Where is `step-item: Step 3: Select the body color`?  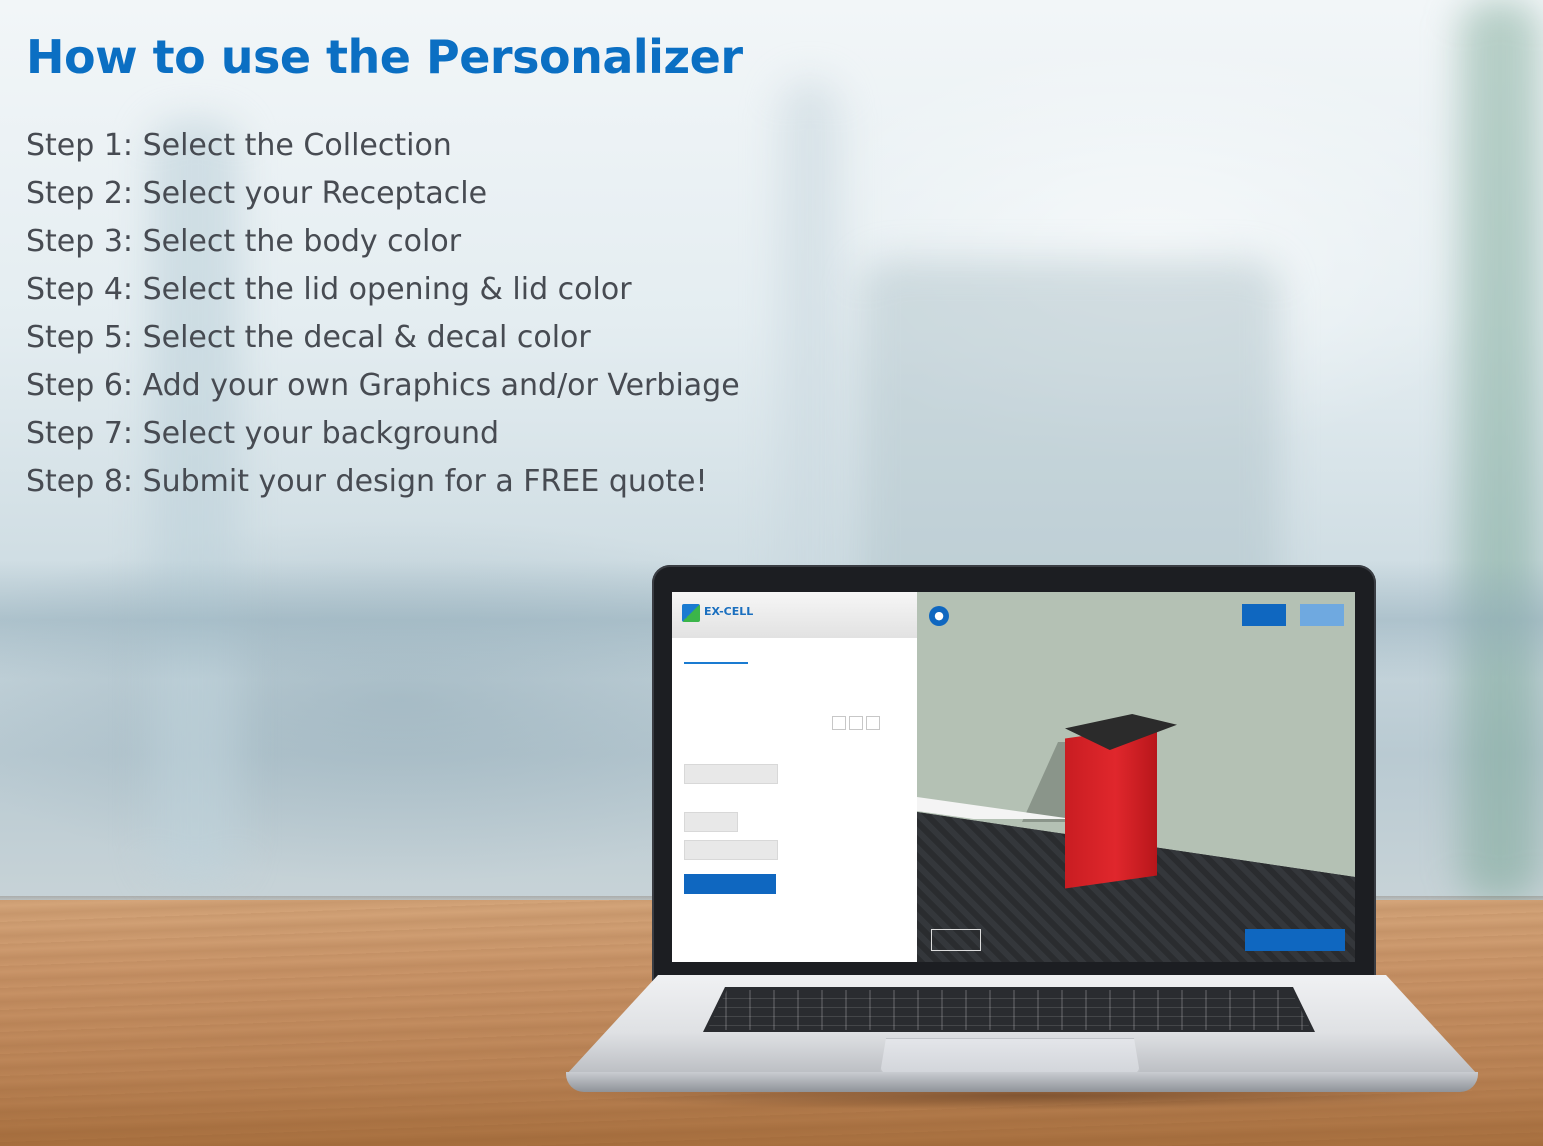
step-item: Step 3: Select the body color is located at coordinates (244, 241).